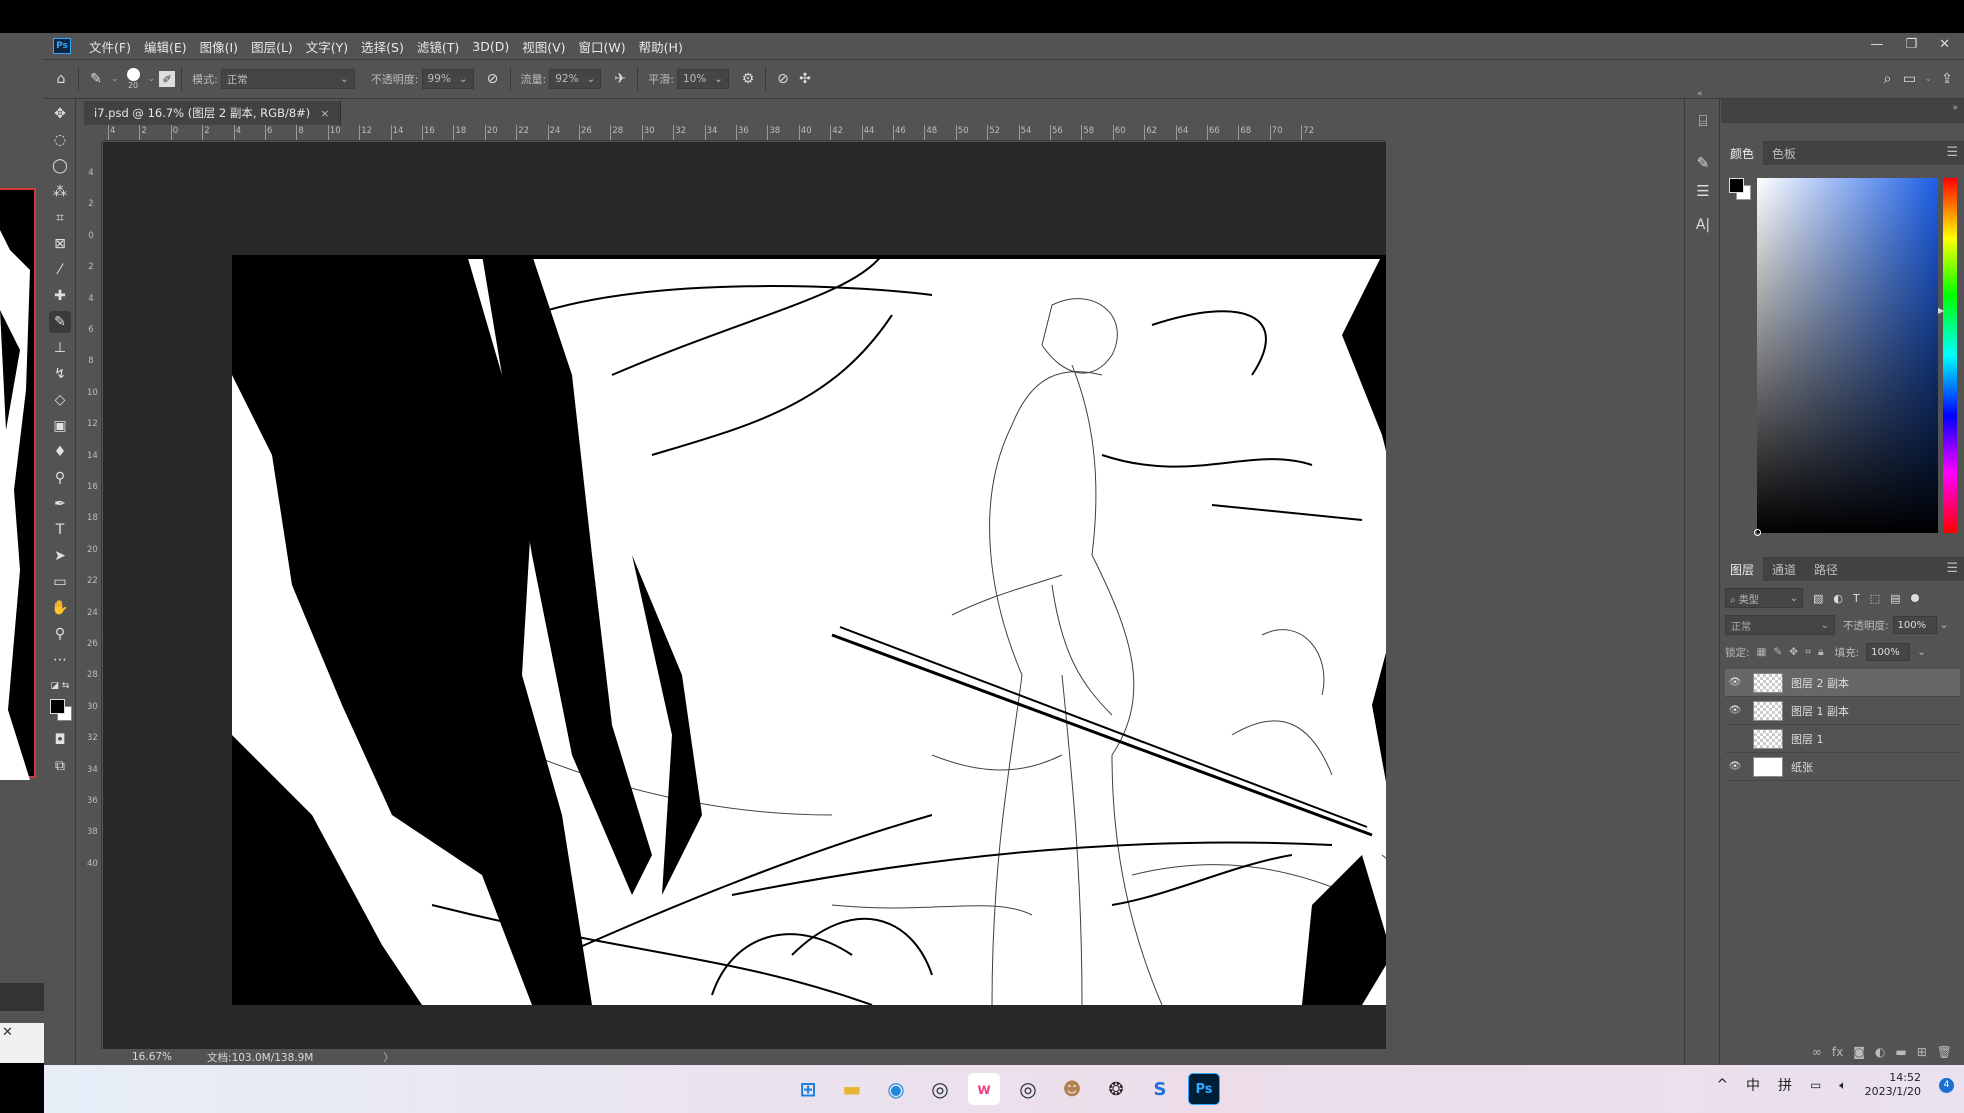 This screenshot has height=1113, width=1964. Describe the element at coordinates (1722, 1085) in the screenshot. I see `chevron-up-icon: ^` at that location.